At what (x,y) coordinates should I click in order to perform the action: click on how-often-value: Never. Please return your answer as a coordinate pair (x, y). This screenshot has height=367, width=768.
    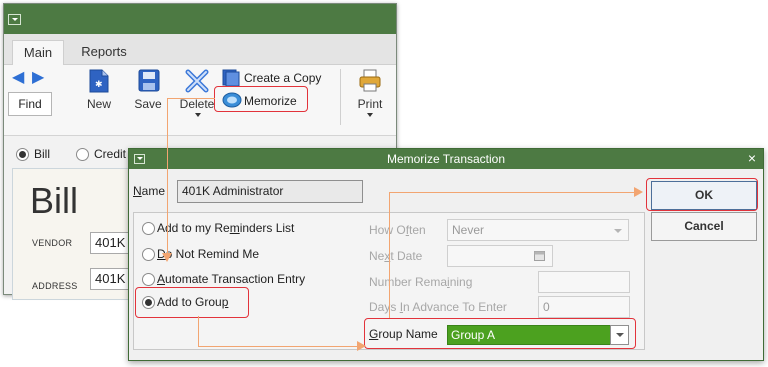
    Looking at the image, I should click on (468, 230).